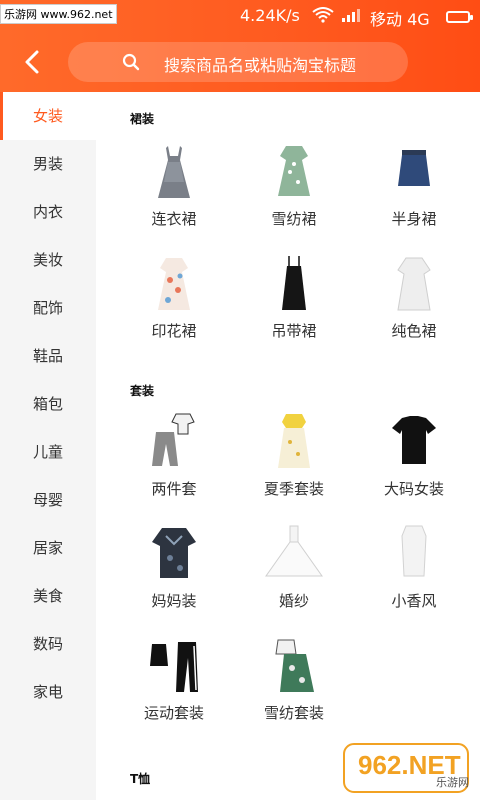  I want to click on sidebar-item-shoes: 鞋品, so click(48, 356).